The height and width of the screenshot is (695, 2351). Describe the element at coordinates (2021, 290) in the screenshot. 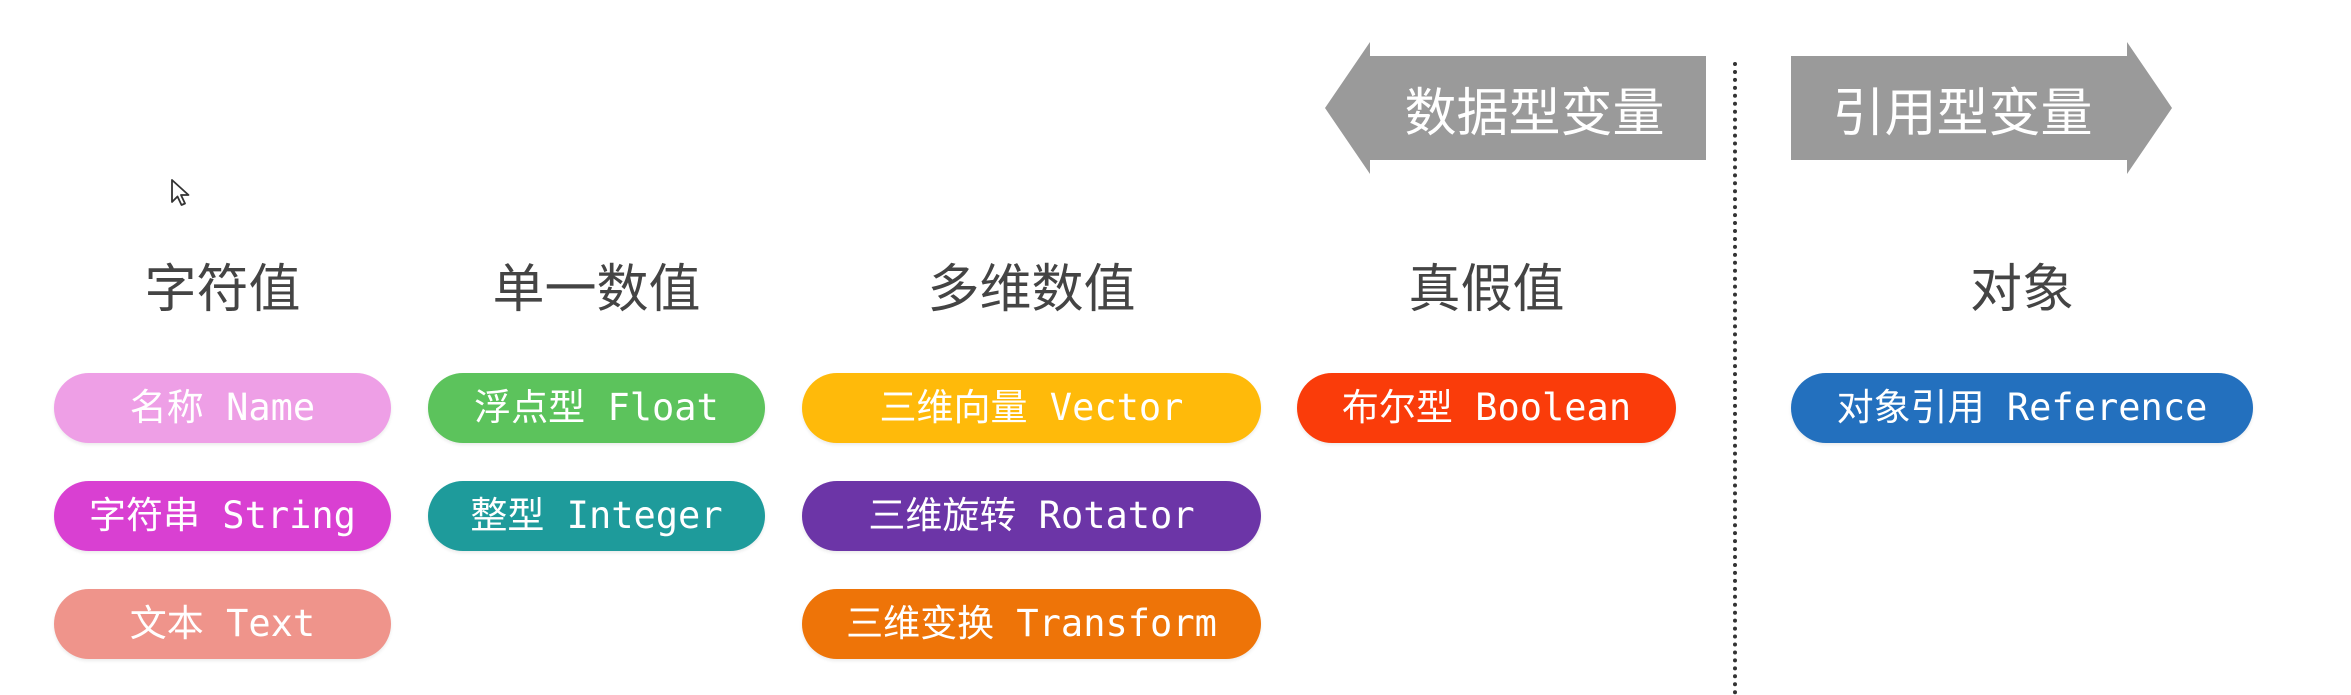

I see `heading-object: 对象` at that location.